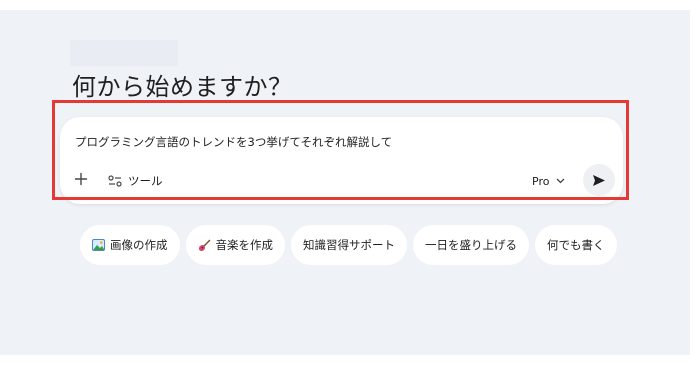 The image size is (698, 365). I want to click on suggestion-chips: 画像の作成 音楽を作成 知識習得サポート 一日を盛り上げる 何でも書く, so click(348, 245).